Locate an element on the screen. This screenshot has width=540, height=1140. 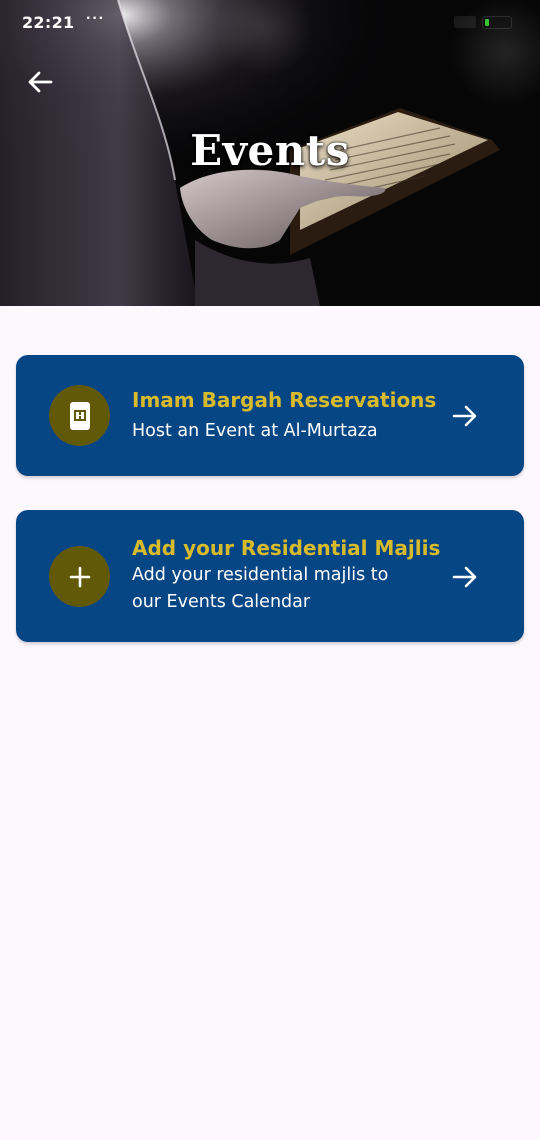
reservation-document-icon is located at coordinates (79, 415).